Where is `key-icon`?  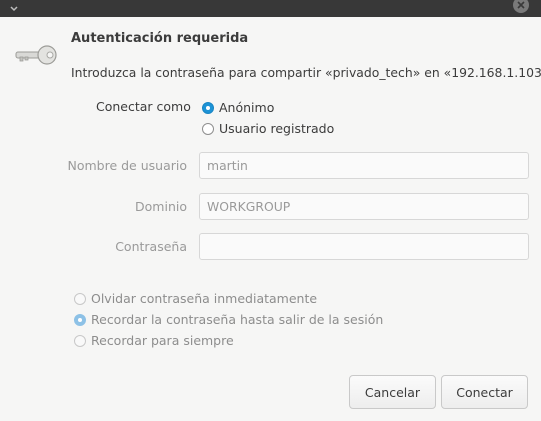 key-icon is located at coordinates (36, 56).